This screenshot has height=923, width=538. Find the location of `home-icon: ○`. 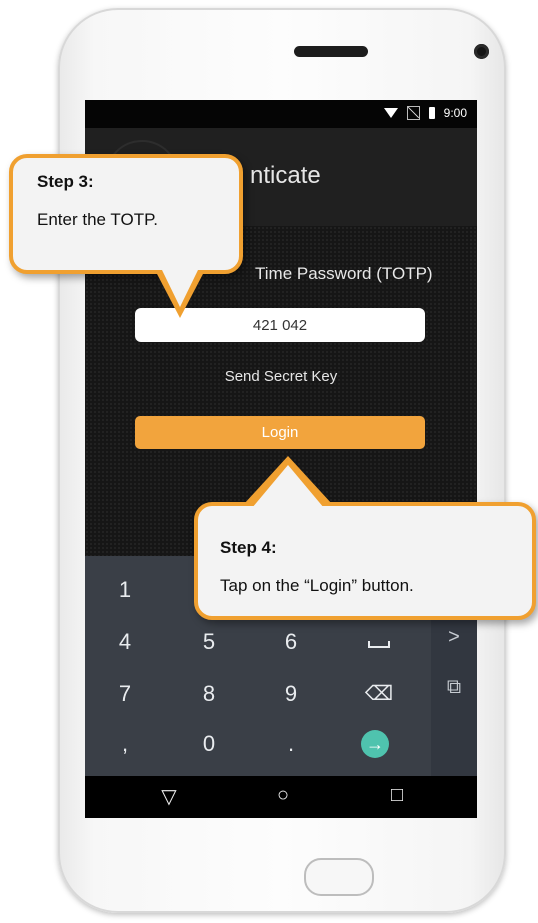

home-icon: ○ is located at coordinates (283, 795).